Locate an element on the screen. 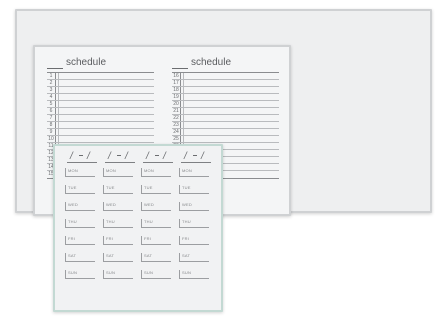  schedule-row: 24 is located at coordinates (225, 132).